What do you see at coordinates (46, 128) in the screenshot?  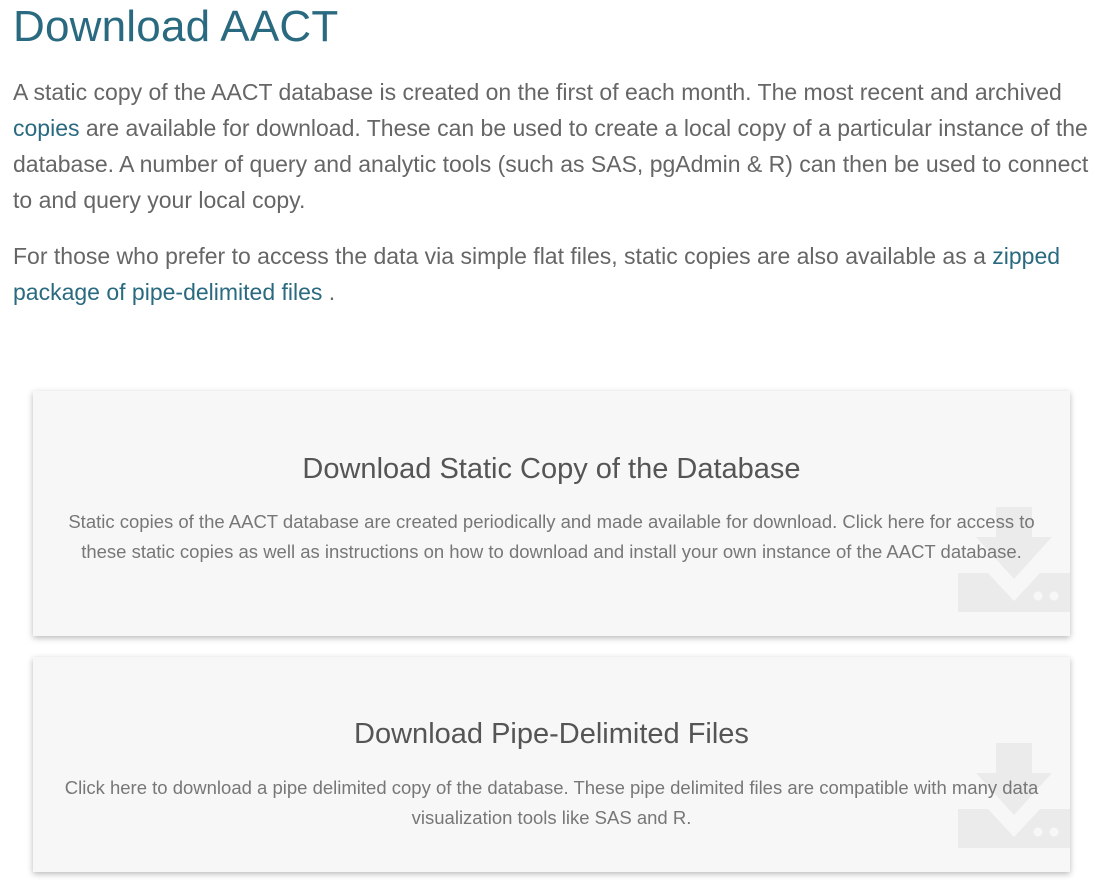 I see `copies-link: copies` at bounding box center [46, 128].